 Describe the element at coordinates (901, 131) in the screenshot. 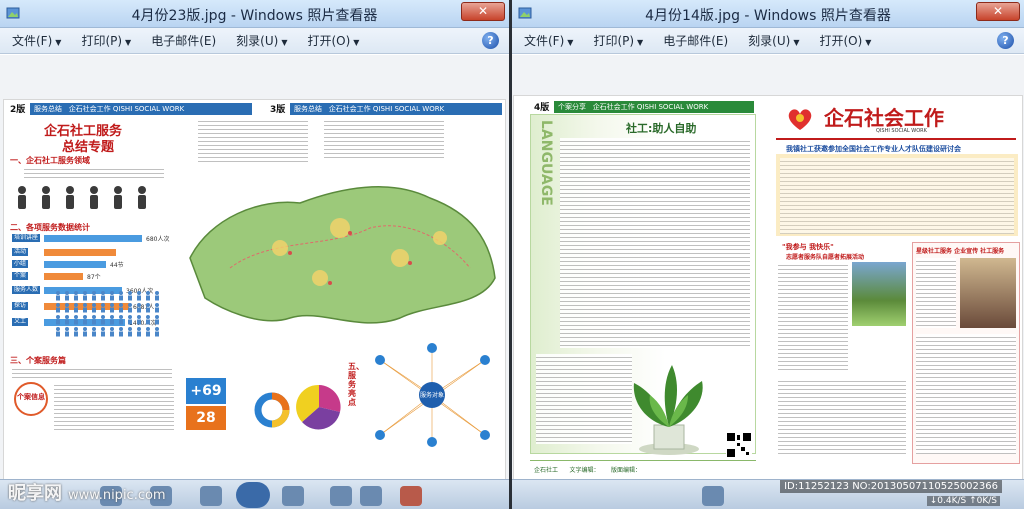

I see `masthead-subtitle: QISHI SOCIAL WORK` at that location.